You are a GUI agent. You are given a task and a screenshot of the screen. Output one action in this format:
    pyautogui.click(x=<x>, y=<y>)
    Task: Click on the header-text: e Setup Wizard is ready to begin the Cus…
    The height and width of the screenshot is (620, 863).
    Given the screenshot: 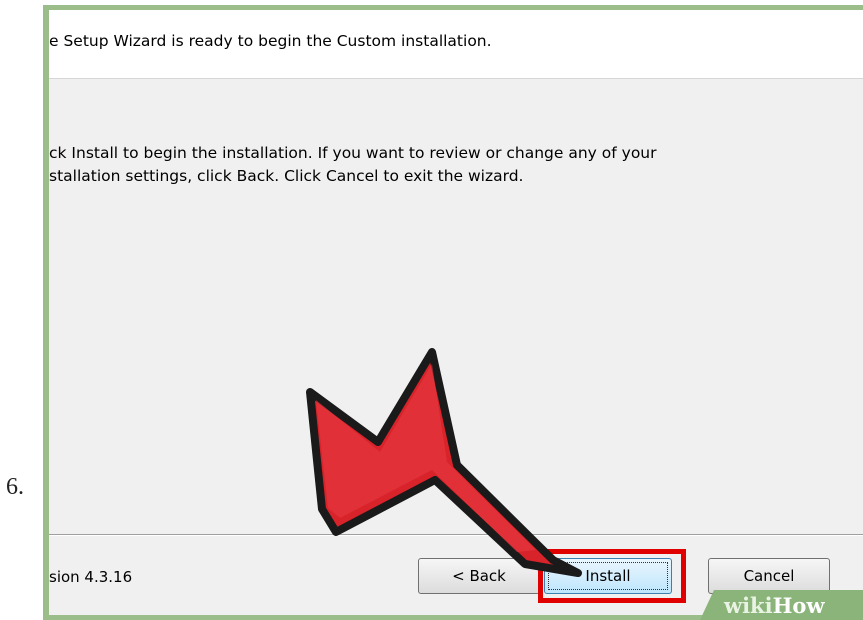 What is the action you would take?
    pyautogui.click(x=270, y=41)
    